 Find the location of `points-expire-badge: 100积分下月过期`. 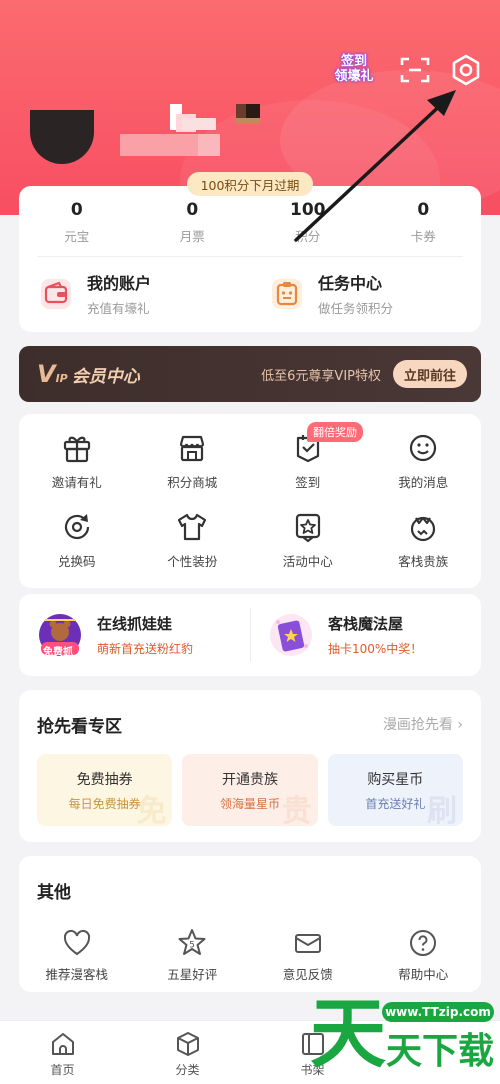

points-expire-badge: 100积分下月过期 is located at coordinates (250, 184).